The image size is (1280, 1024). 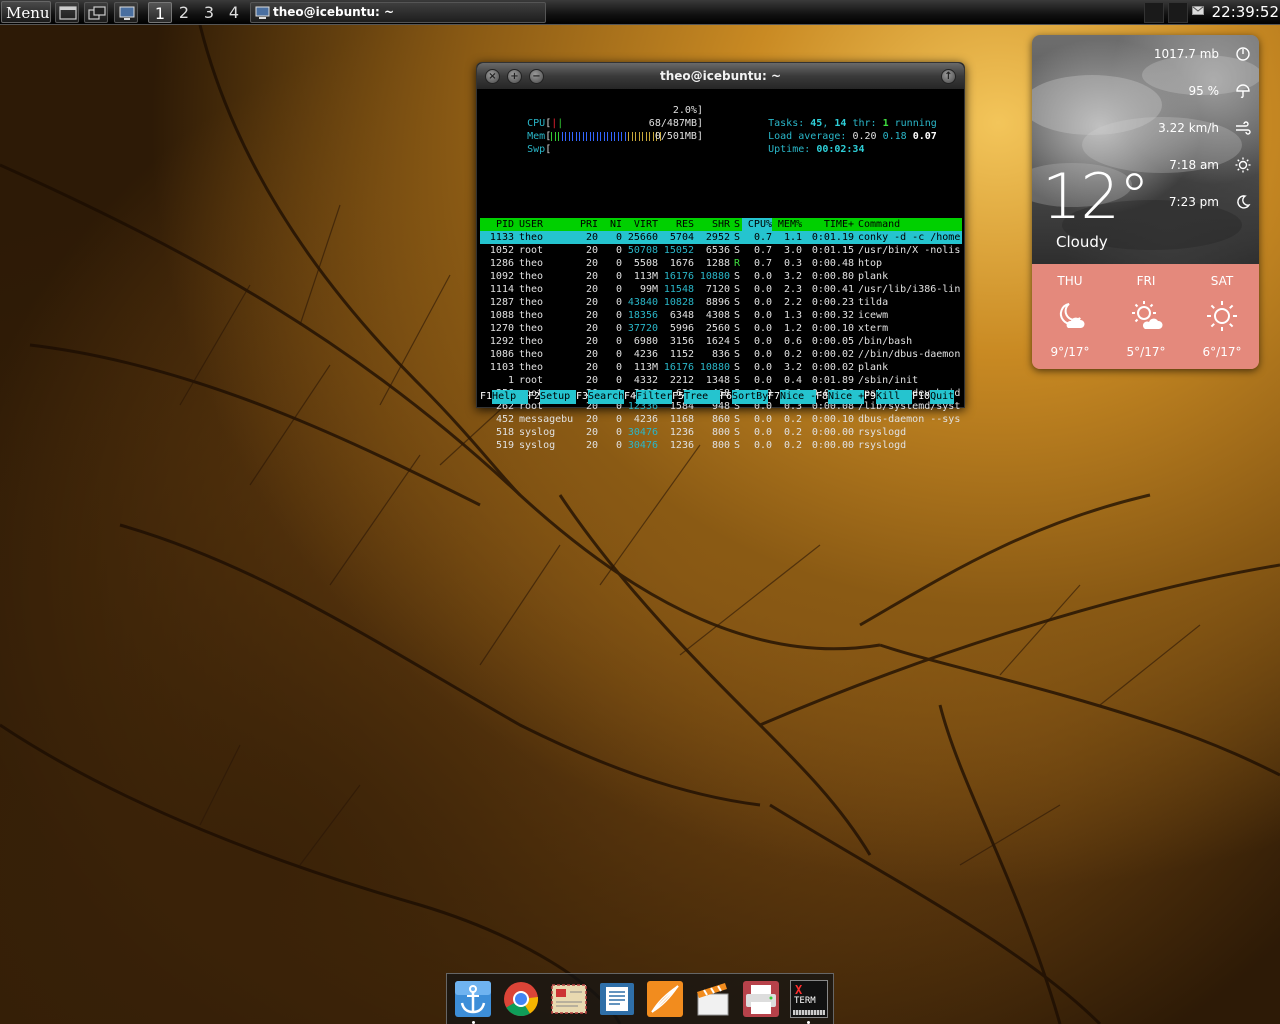 I want to click on workspace-2: 2, so click(x=184, y=12).